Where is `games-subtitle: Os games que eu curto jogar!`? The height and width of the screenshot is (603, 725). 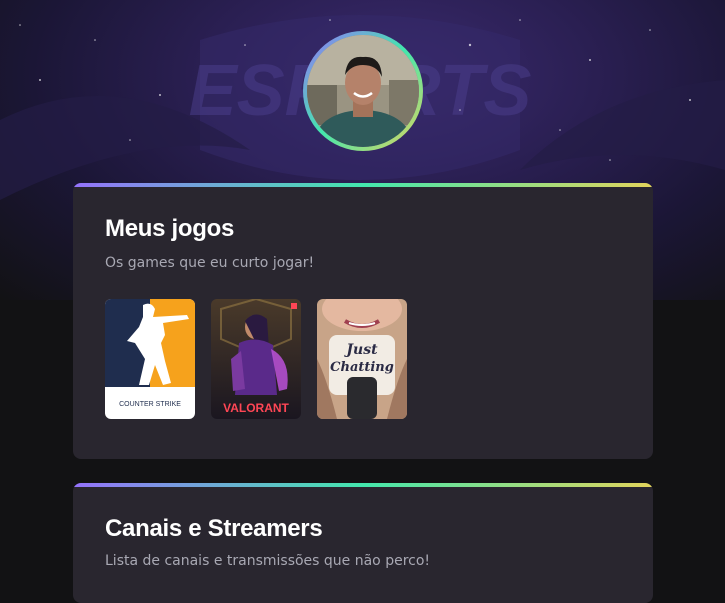 games-subtitle: Os games que eu curto jogar! is located at coordinates (210, 263).